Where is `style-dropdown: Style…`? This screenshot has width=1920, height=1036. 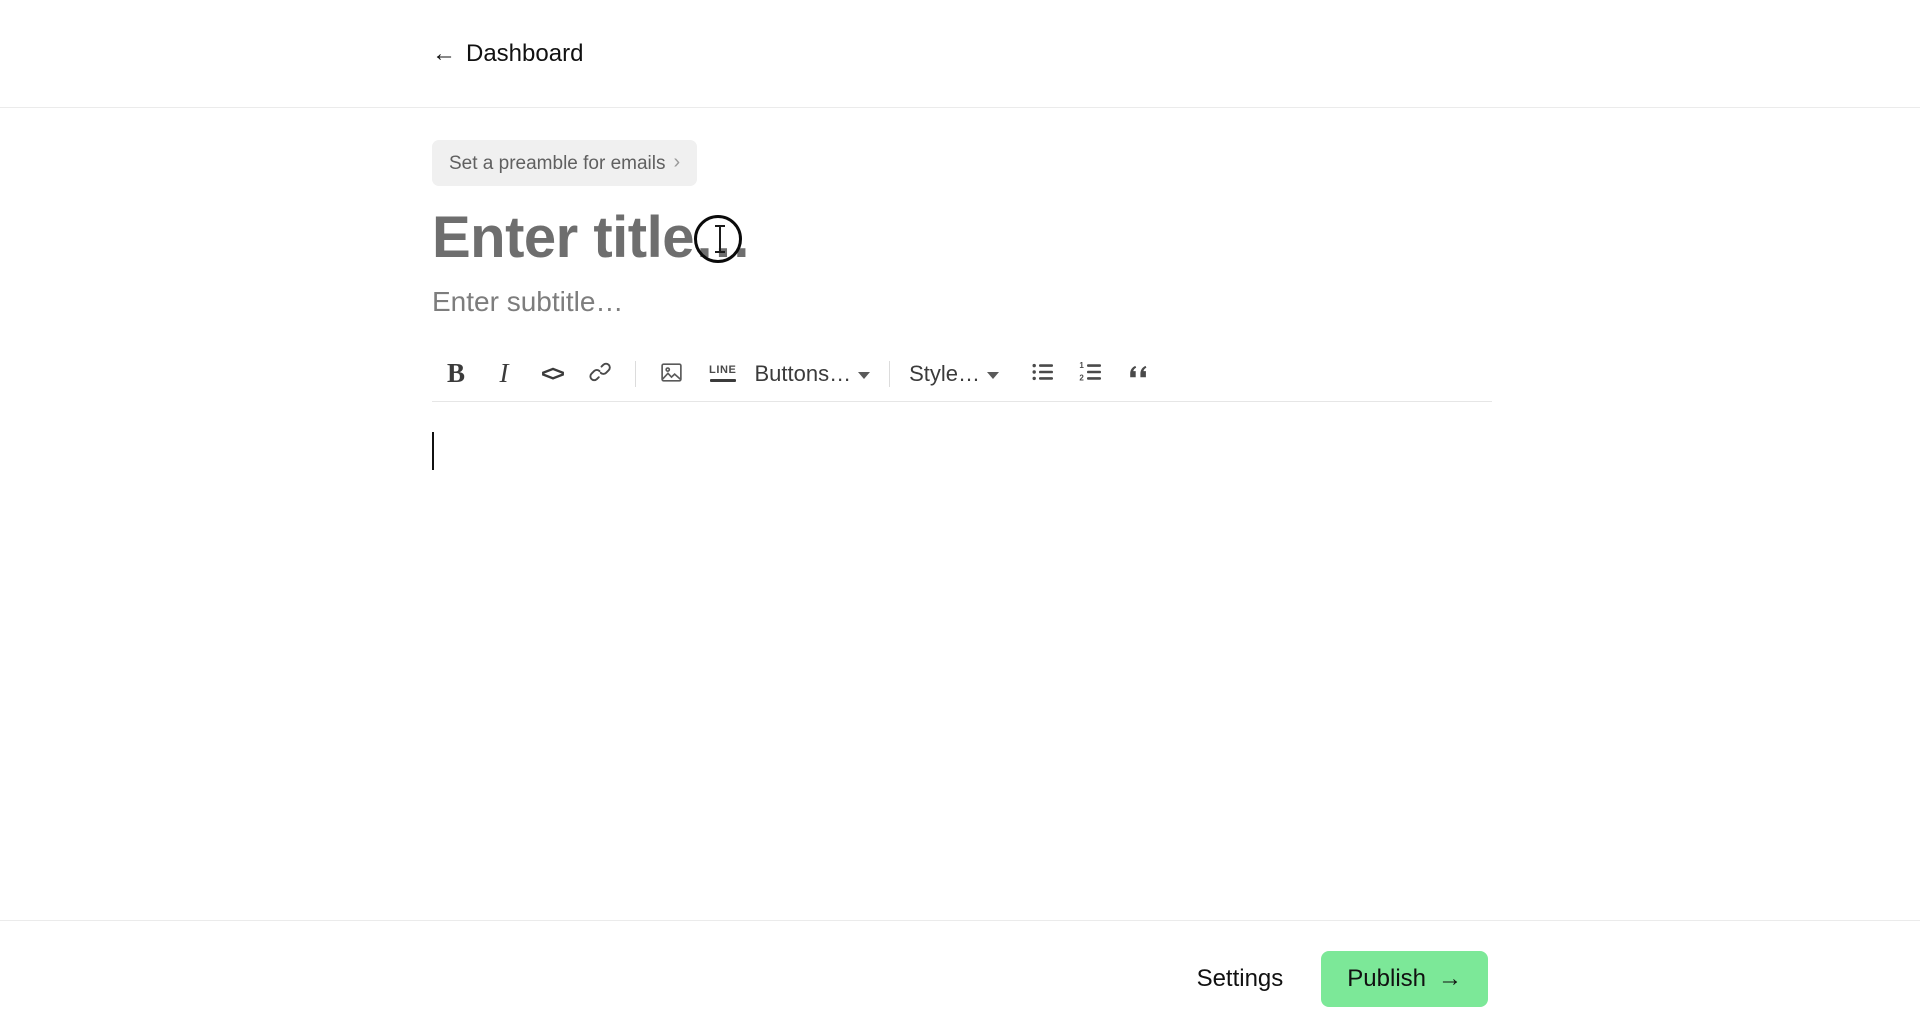 style-dropdown: Style… is located at coordinates (954, 374).